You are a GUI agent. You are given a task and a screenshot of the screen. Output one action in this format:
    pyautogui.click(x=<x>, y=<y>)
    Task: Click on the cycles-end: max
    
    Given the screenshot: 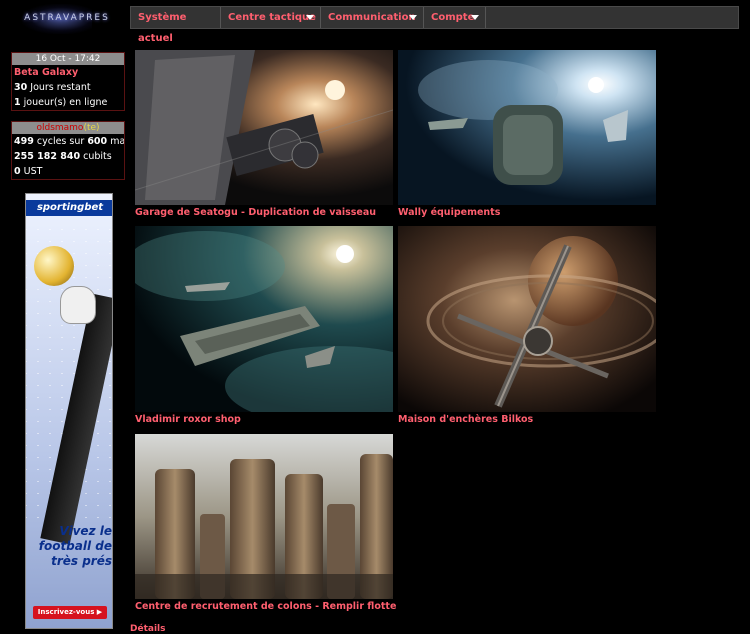 What is the action you would take?
    pyautogui.click(x=117, y=141)
    